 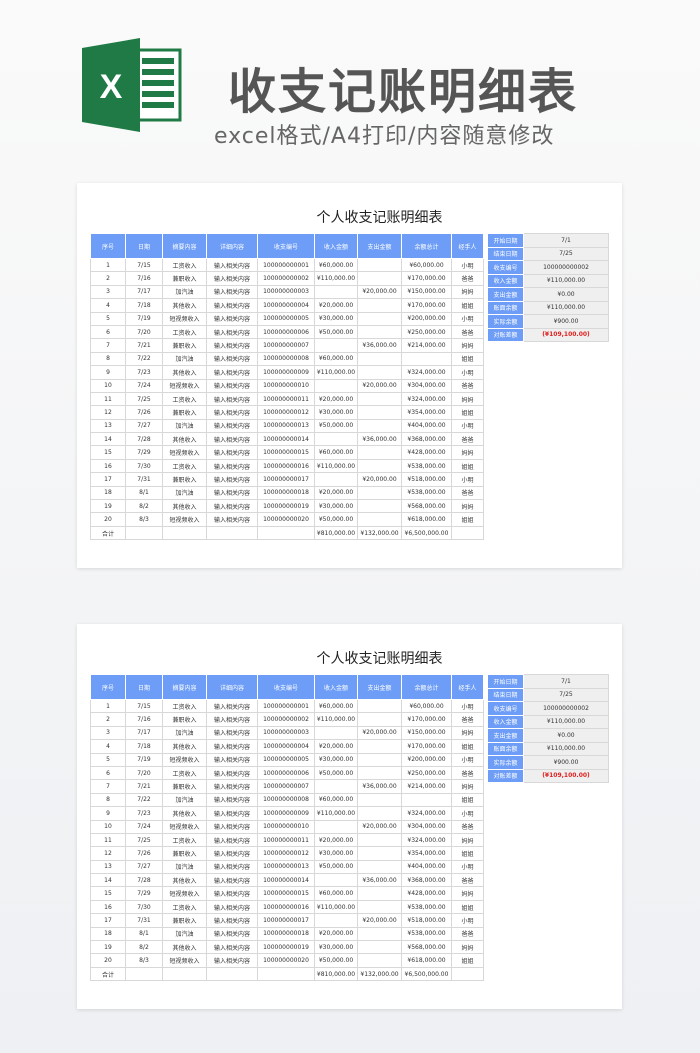 I want to click on cell-index: 12, so click(x=108, y=412).